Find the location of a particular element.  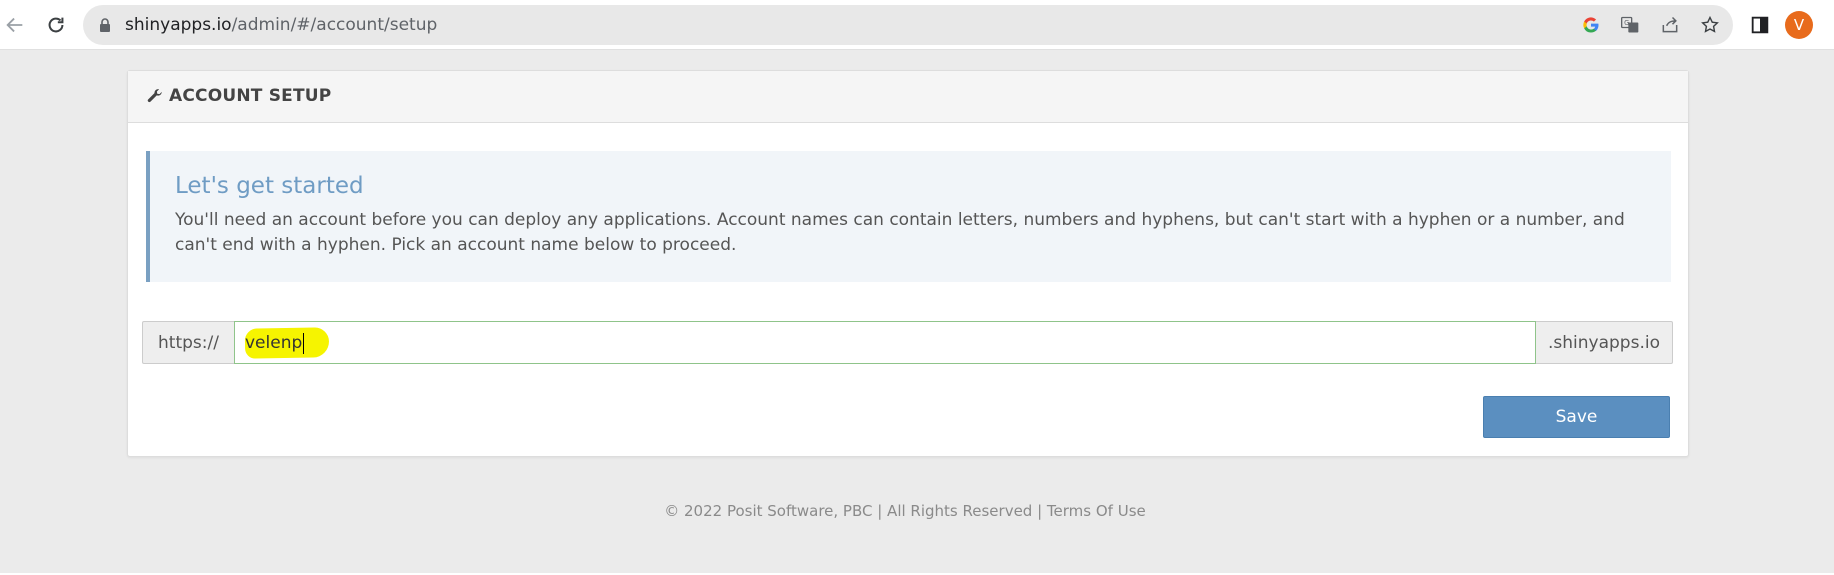

panel-title: ACCOUNT SETUP is located at coordinates (250, 96).